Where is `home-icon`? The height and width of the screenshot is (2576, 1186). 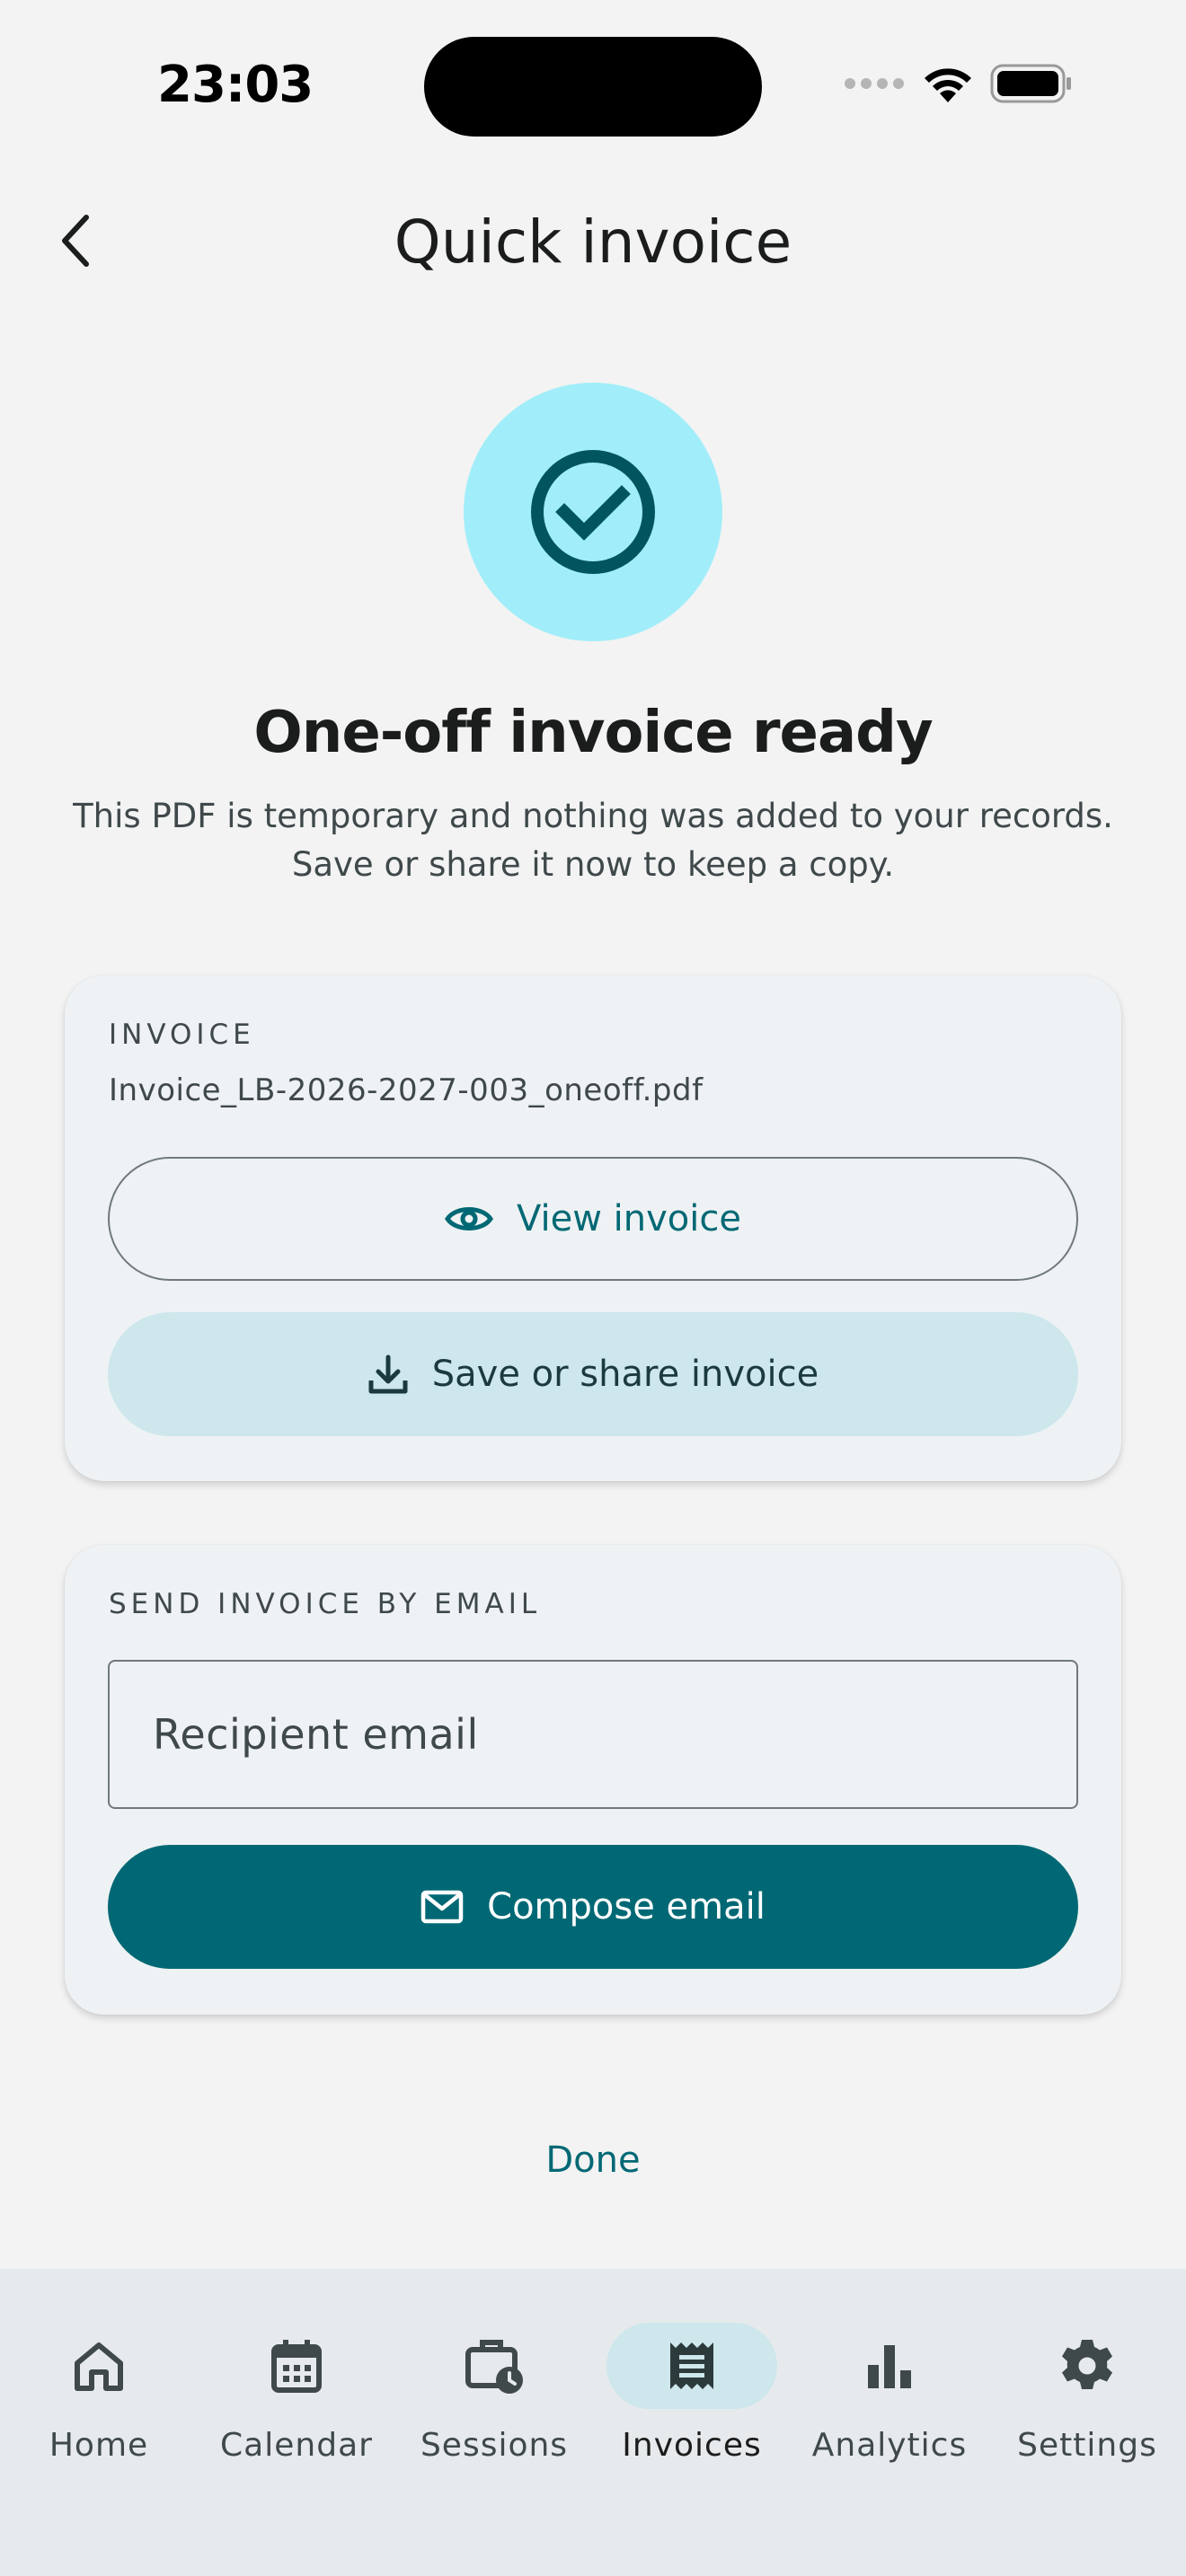 home-icon is located at coordinates (99, 2366).